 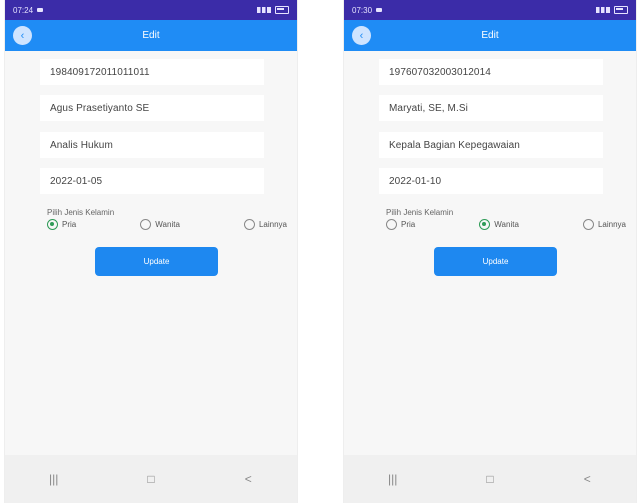 What do you see at coordinates (23, 10) in the screenshot?
I see `status-time: 07:24` at bounding box center [23, 10].